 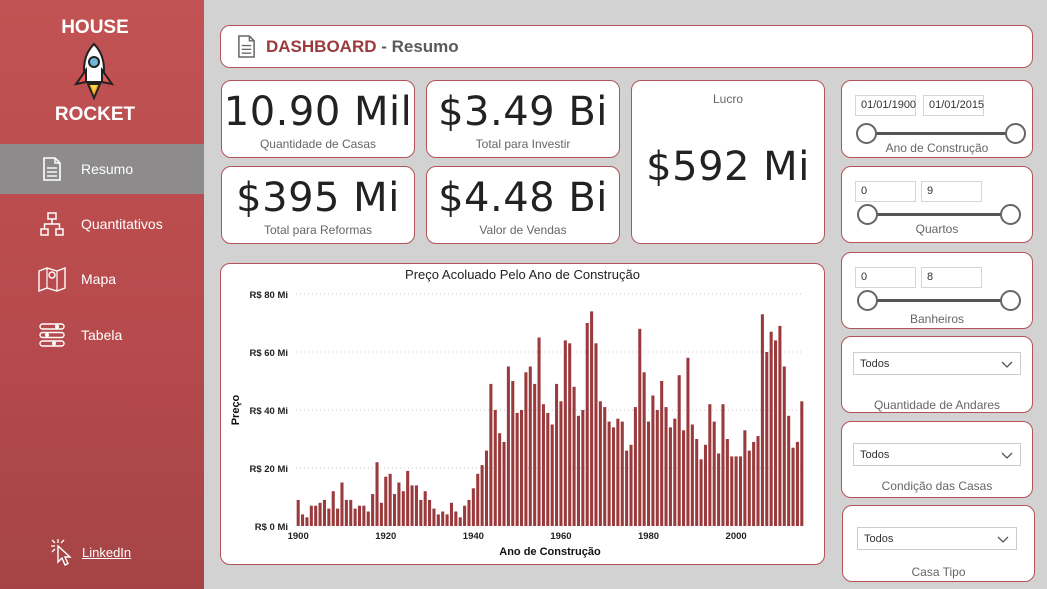 I want to click on sidebar-item-label: Tabela, so click(x=102, y=335).